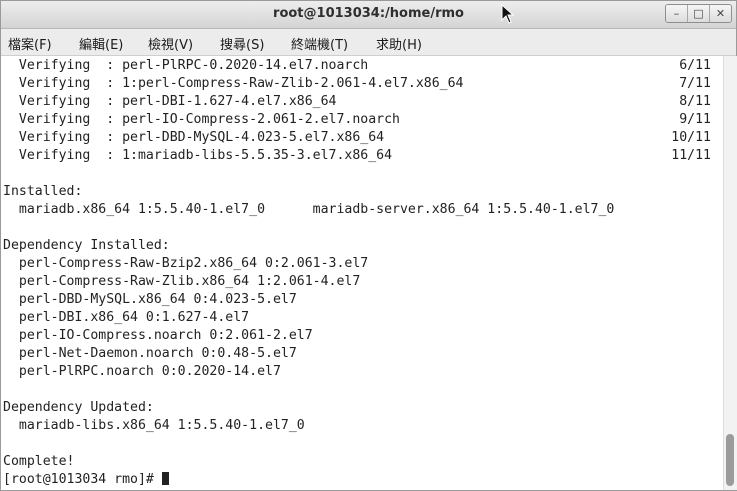 This screenshot has height=491, width=737. I want to click on progress-counter: 11/11, so click(691, 155).